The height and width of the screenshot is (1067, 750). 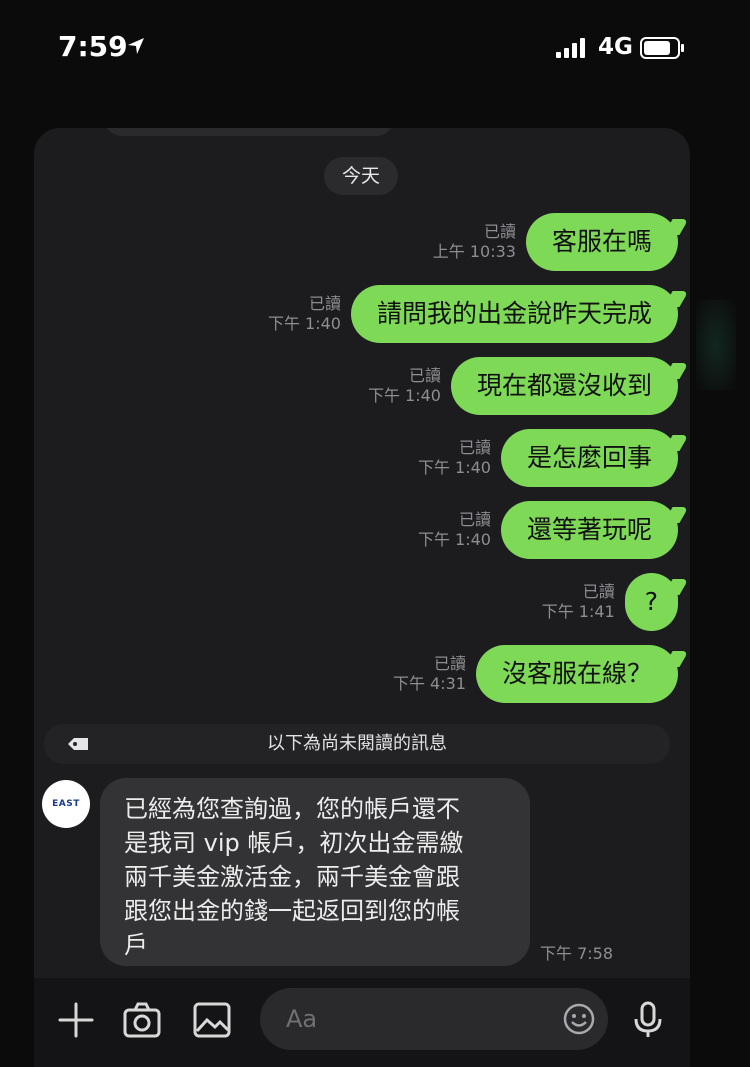 I want to click on outgoing-message: 已讀 上午 10:33 客服在嗎, so click(x=555, y=242).